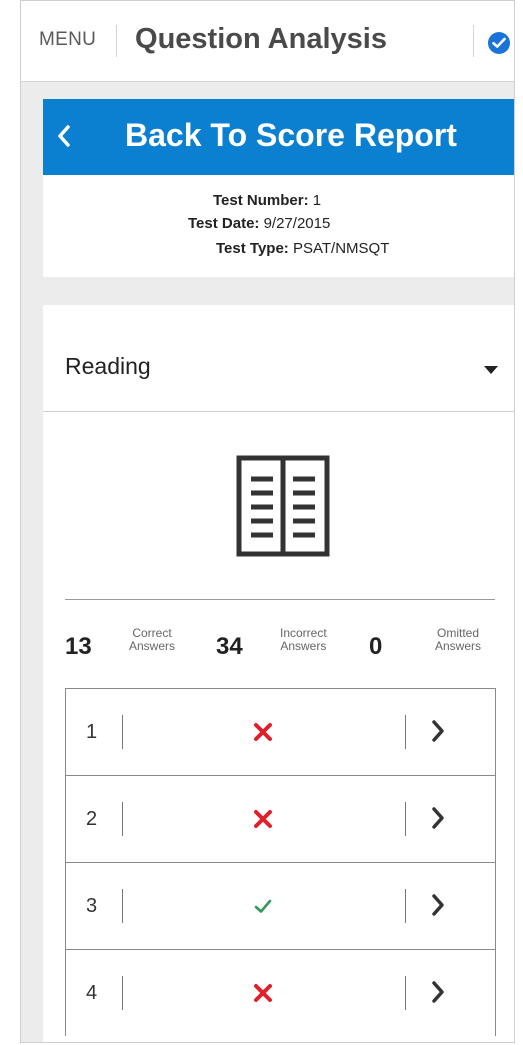 The height and width of the screenshot is (1045, 523). Describe the element at coordinates (108, 366) in the screenshot. I see `section-selected-label: Reading` at that location.